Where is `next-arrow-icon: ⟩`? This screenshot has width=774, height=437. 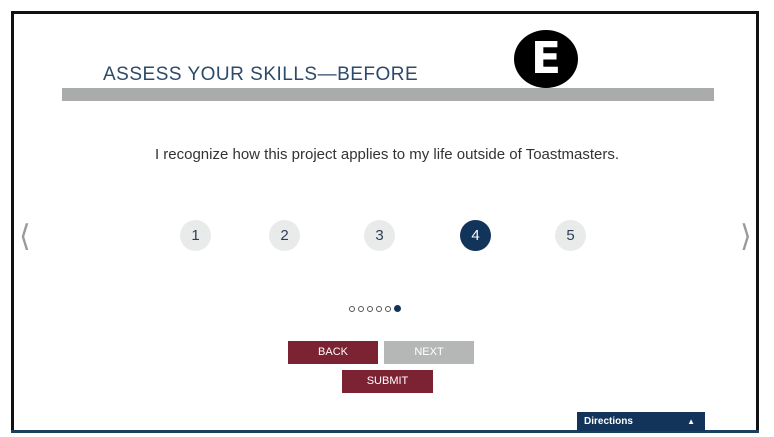 next-arrow-icon: ⟩ is located at coordinates (746, 237).